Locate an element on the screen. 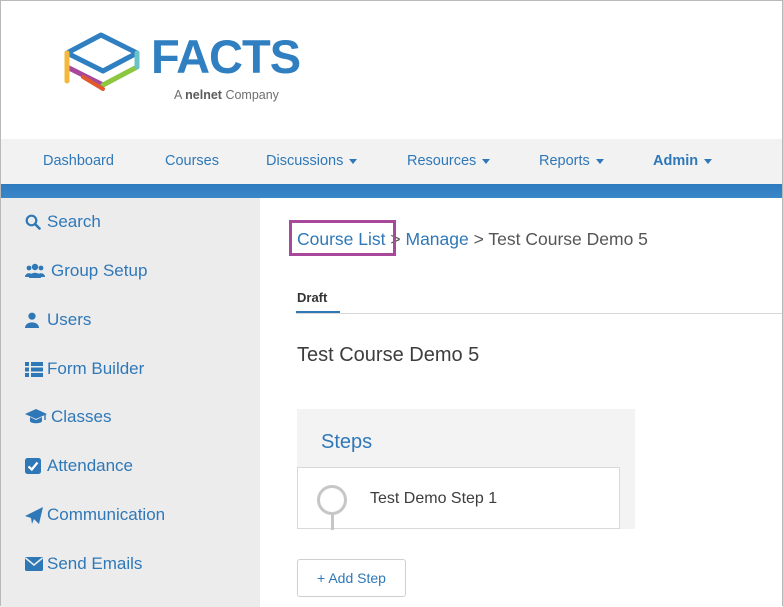  nav-courses-label: Courses is located at coordinates (192, 161).